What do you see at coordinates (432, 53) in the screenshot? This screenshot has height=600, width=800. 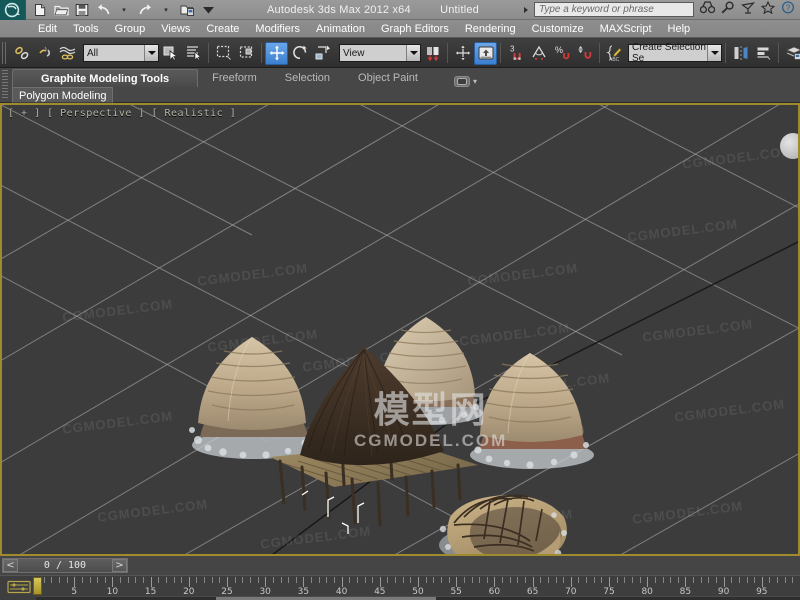 I see `use-pivot-point-center-button` at bounding box center [432, 53].